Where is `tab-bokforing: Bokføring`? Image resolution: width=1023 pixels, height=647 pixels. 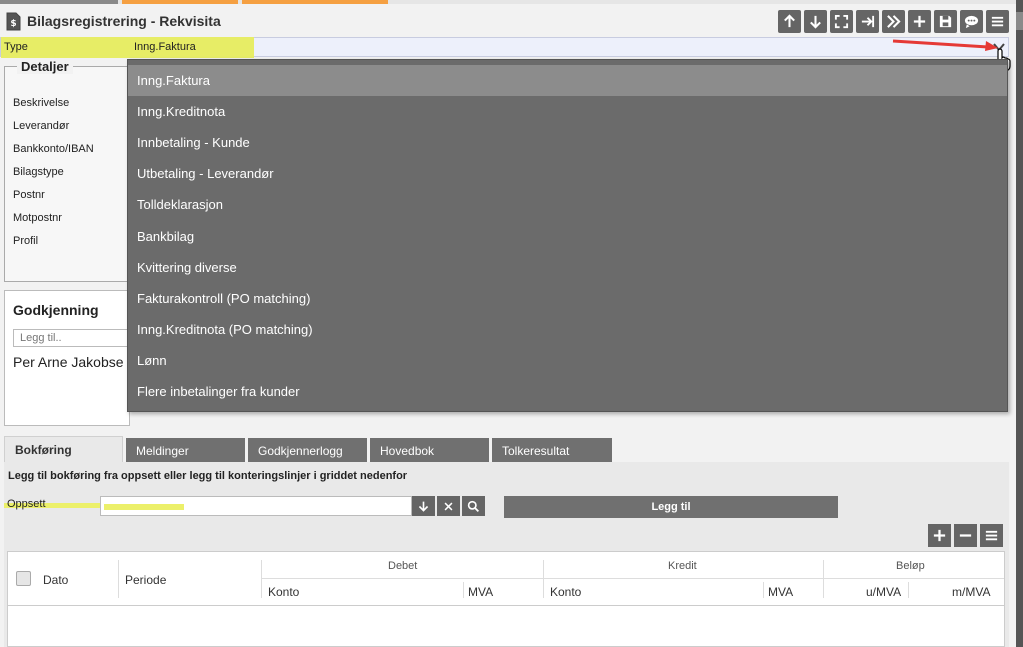
tab-bokforing: Bokføring is located at coordinates (63, 449).